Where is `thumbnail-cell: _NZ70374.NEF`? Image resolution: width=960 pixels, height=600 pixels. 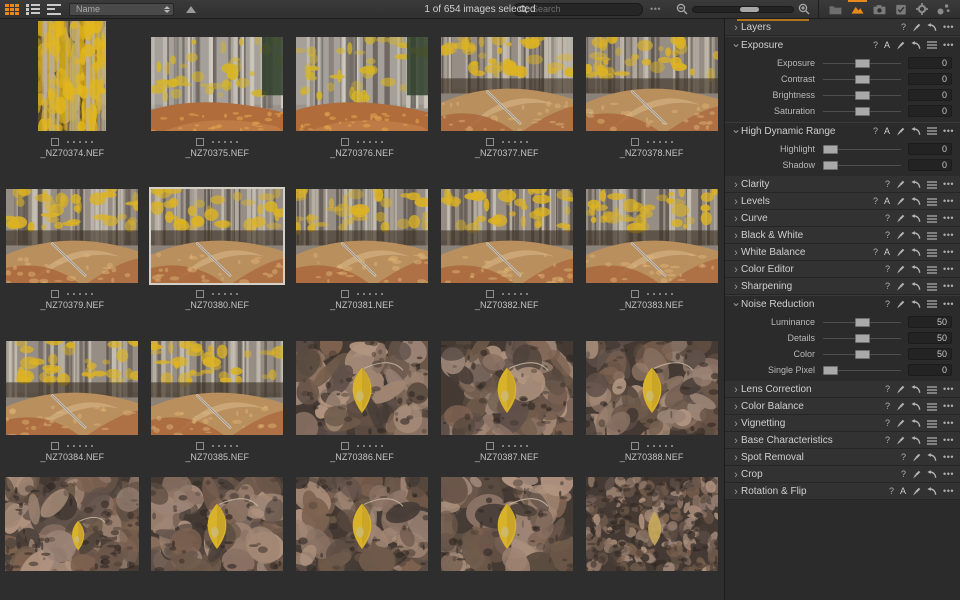 thumbnail-cell: _NZ70374.NEF is located at coordinates (72, 95).